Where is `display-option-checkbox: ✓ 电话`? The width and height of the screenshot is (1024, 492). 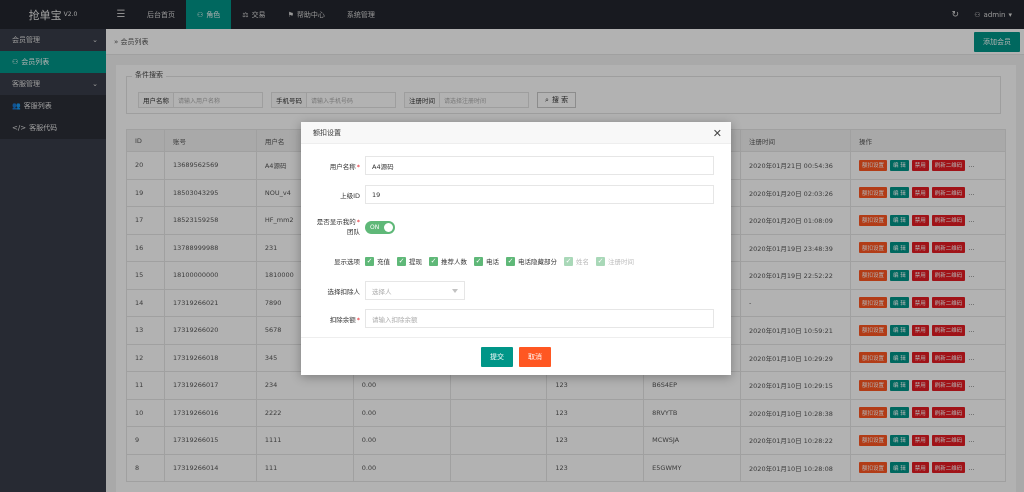
display-option-checkbox: ✓ 电话 is located at coordinates (486, 261).